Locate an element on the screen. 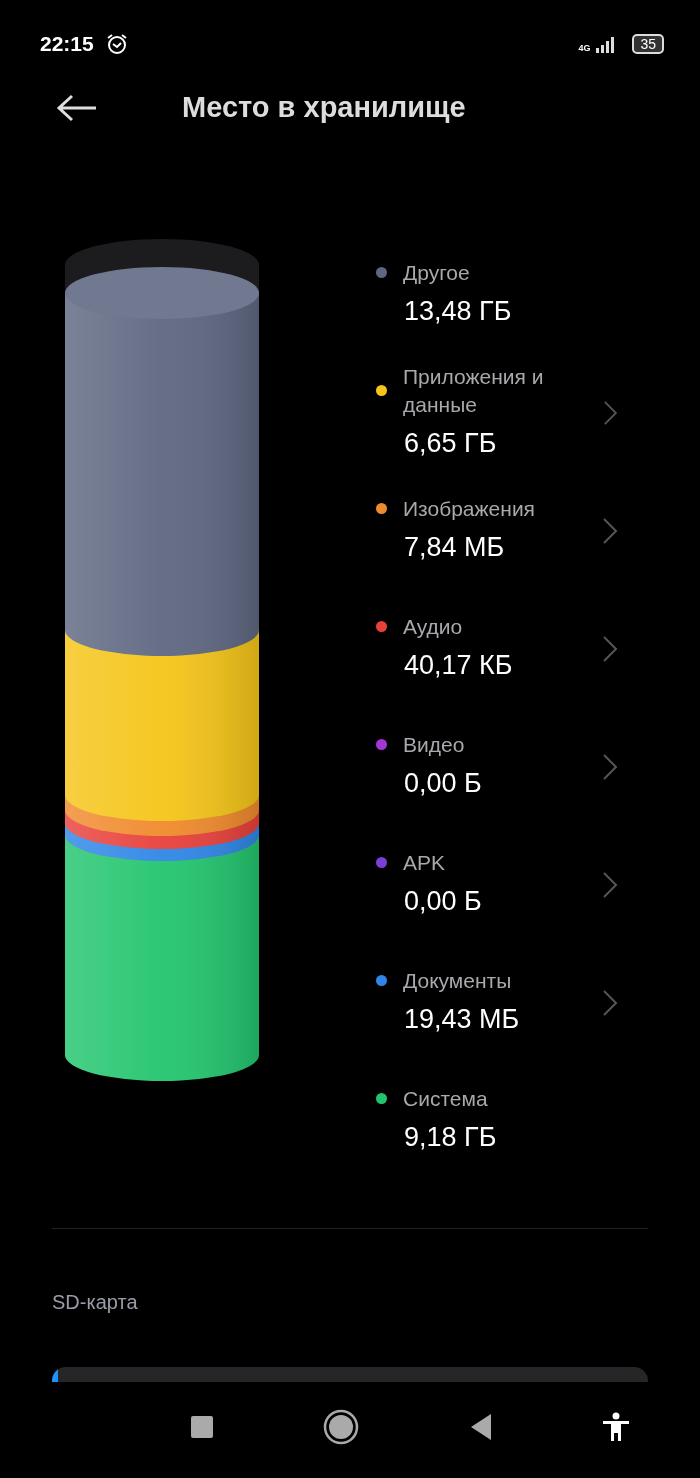  category-label: Видео is located at coordinates (434, 744).